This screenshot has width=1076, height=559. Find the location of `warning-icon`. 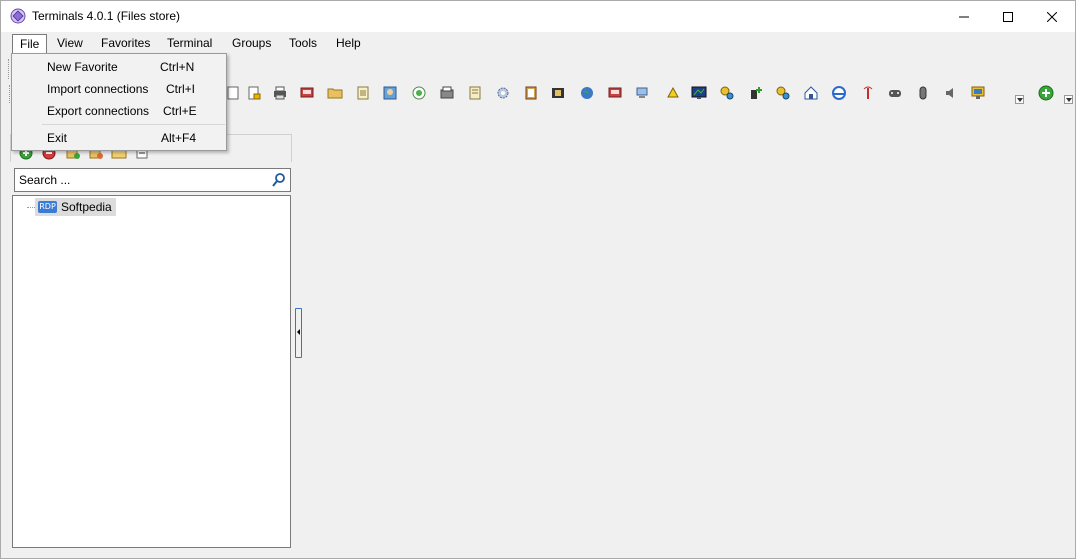

warning-icon is located at coordinates (674, 94).